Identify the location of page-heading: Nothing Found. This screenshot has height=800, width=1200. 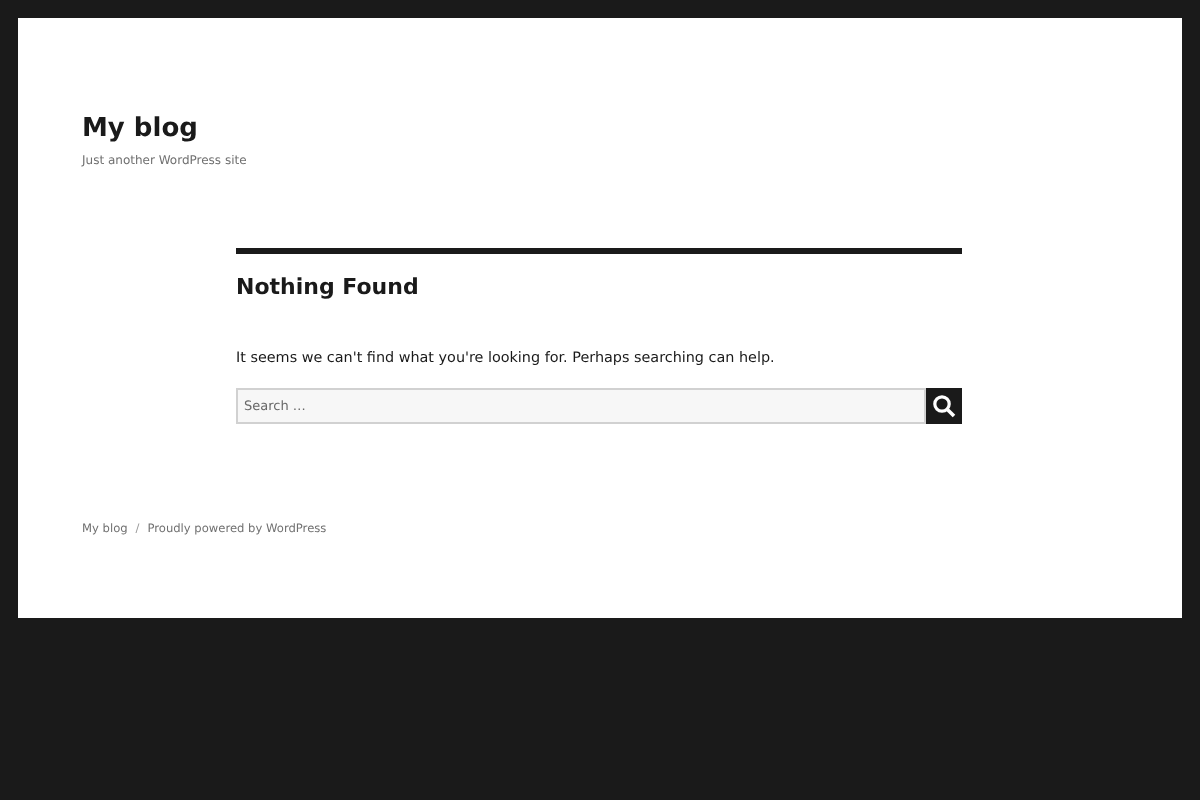
(328, 287).